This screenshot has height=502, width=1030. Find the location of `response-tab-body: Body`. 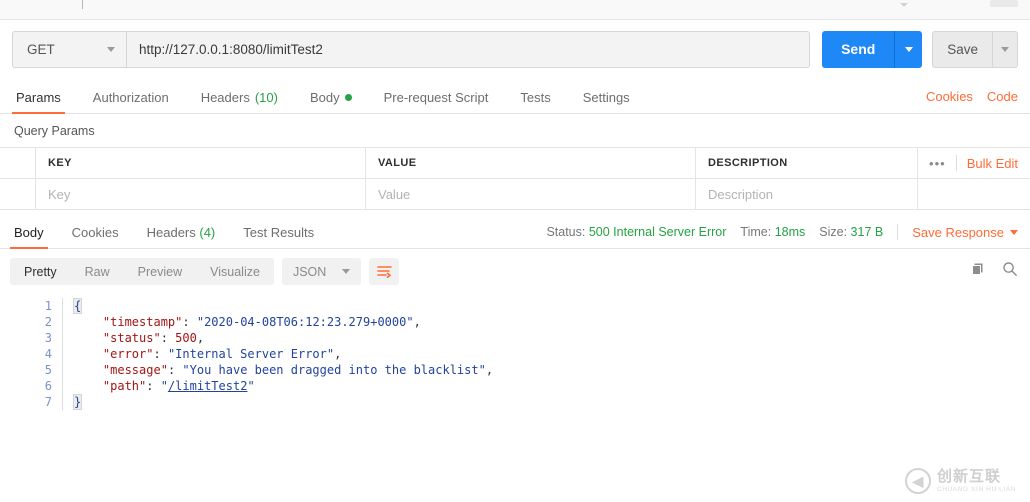

response-tab-body: Body is located at coordinates (29, 237).